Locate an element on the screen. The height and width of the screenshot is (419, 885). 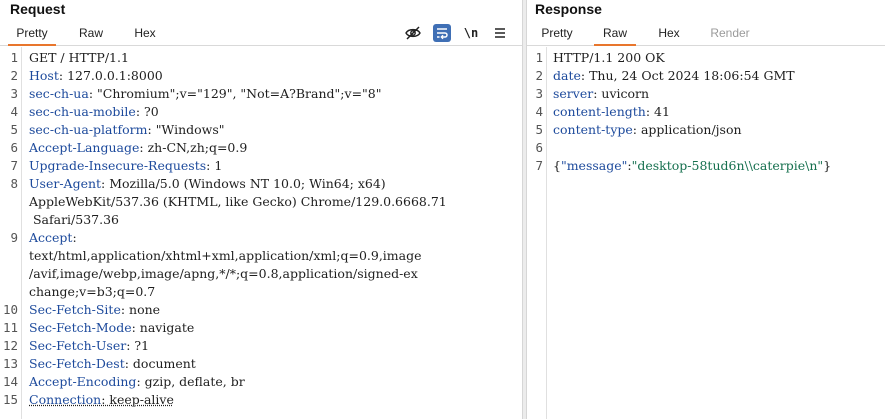
response-tabs: Pretty Raw Hex Render is located at coordinates (706, 34).